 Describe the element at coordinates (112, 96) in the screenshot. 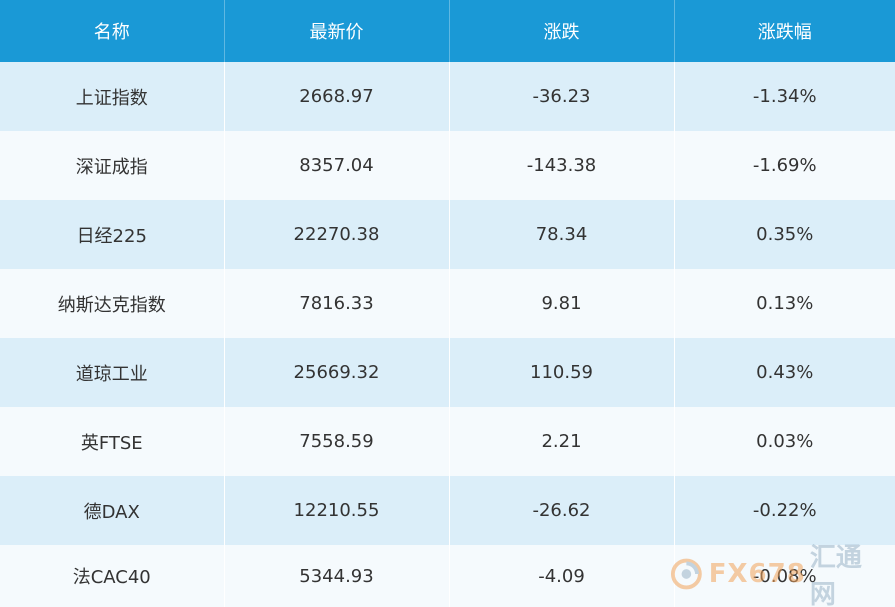

I see `cell-name: 上证指数` at that location.